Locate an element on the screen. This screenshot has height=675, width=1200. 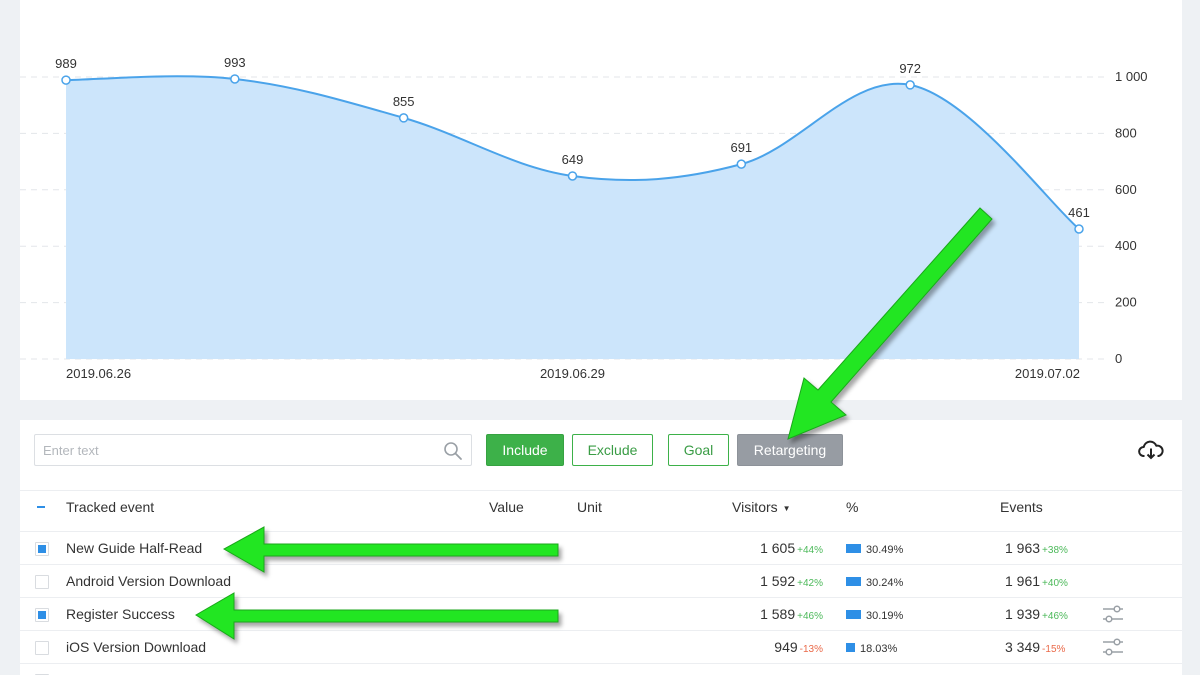
visitors-value: 949 is located at coordinates (786, 647).